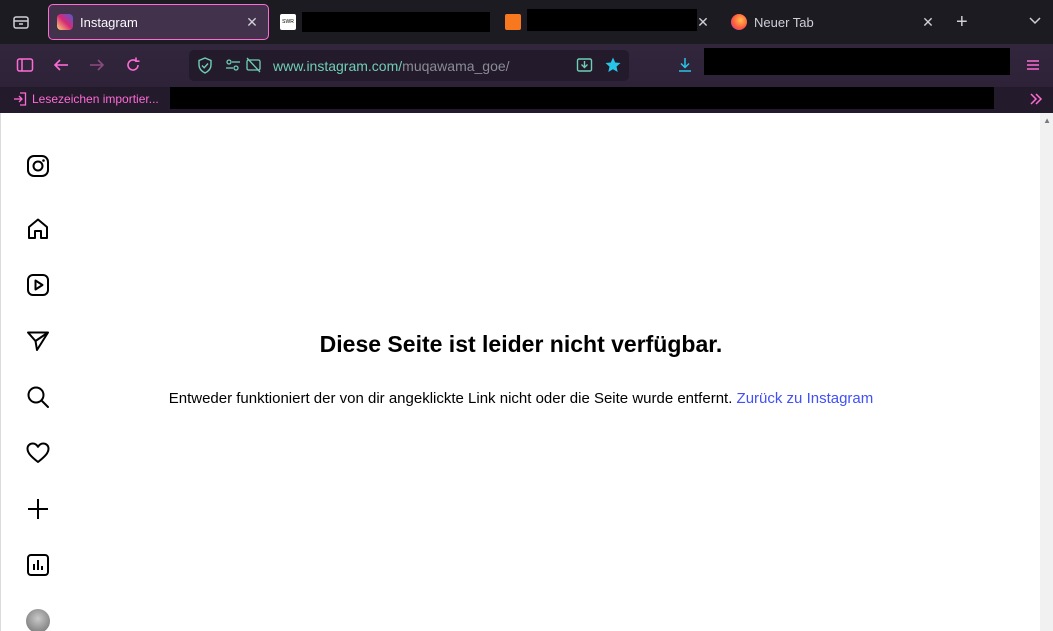  I want to click on list-tabs-chevron-icon, so click(1035, 22).